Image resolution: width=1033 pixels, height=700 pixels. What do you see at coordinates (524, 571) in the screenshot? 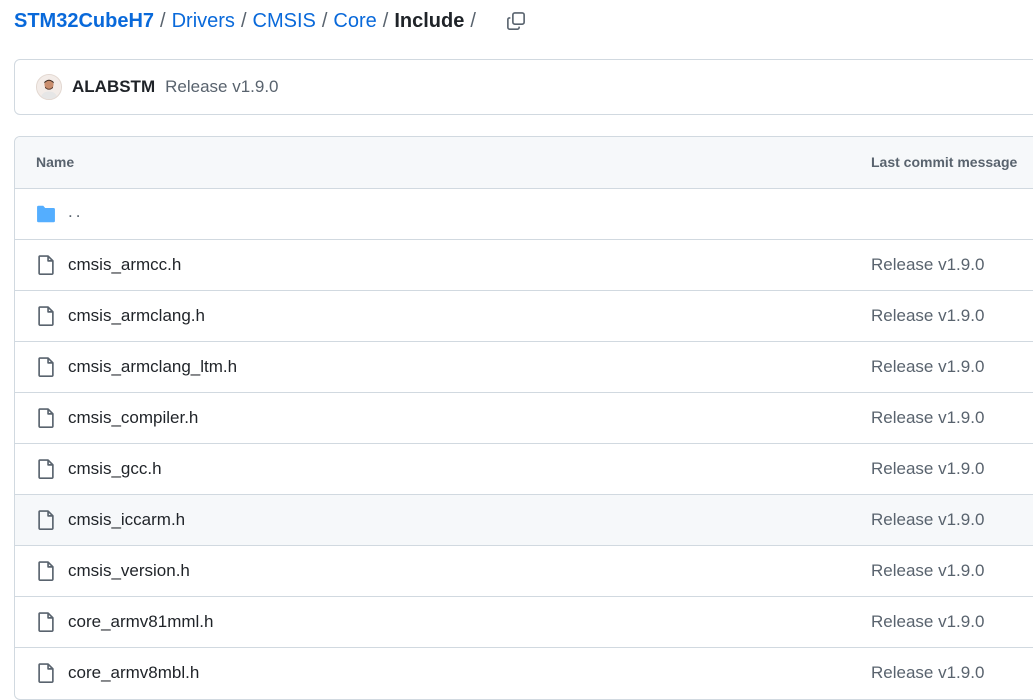
I see `file-row: cmsis_version.h Release v1.9.0` at bounding box center [524, 571].